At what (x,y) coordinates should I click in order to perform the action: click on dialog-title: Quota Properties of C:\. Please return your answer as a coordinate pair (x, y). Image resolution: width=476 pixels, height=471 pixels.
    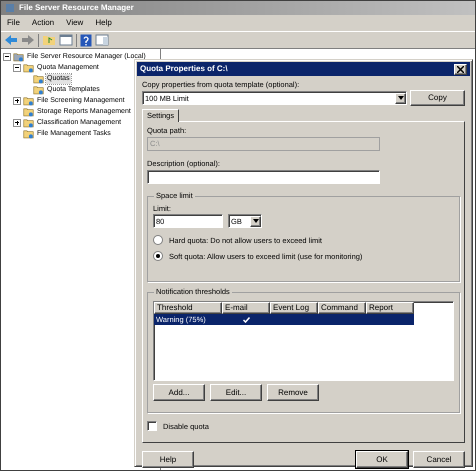
    Looking at the image, I should click on (184, 69).